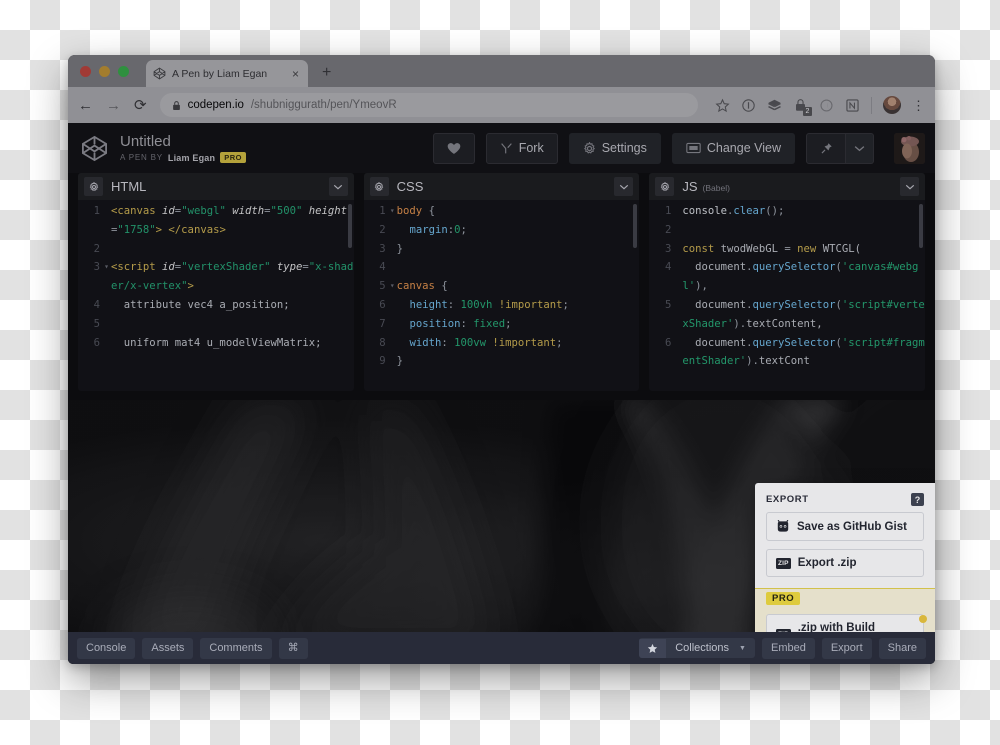 This screenshot has height=745, width=1000. What do you see at coordinates (271, 157) in the screenshot?
I see `pen-byline: A PEN BY Liam Egan PRO` at bounding box center [271, 157].